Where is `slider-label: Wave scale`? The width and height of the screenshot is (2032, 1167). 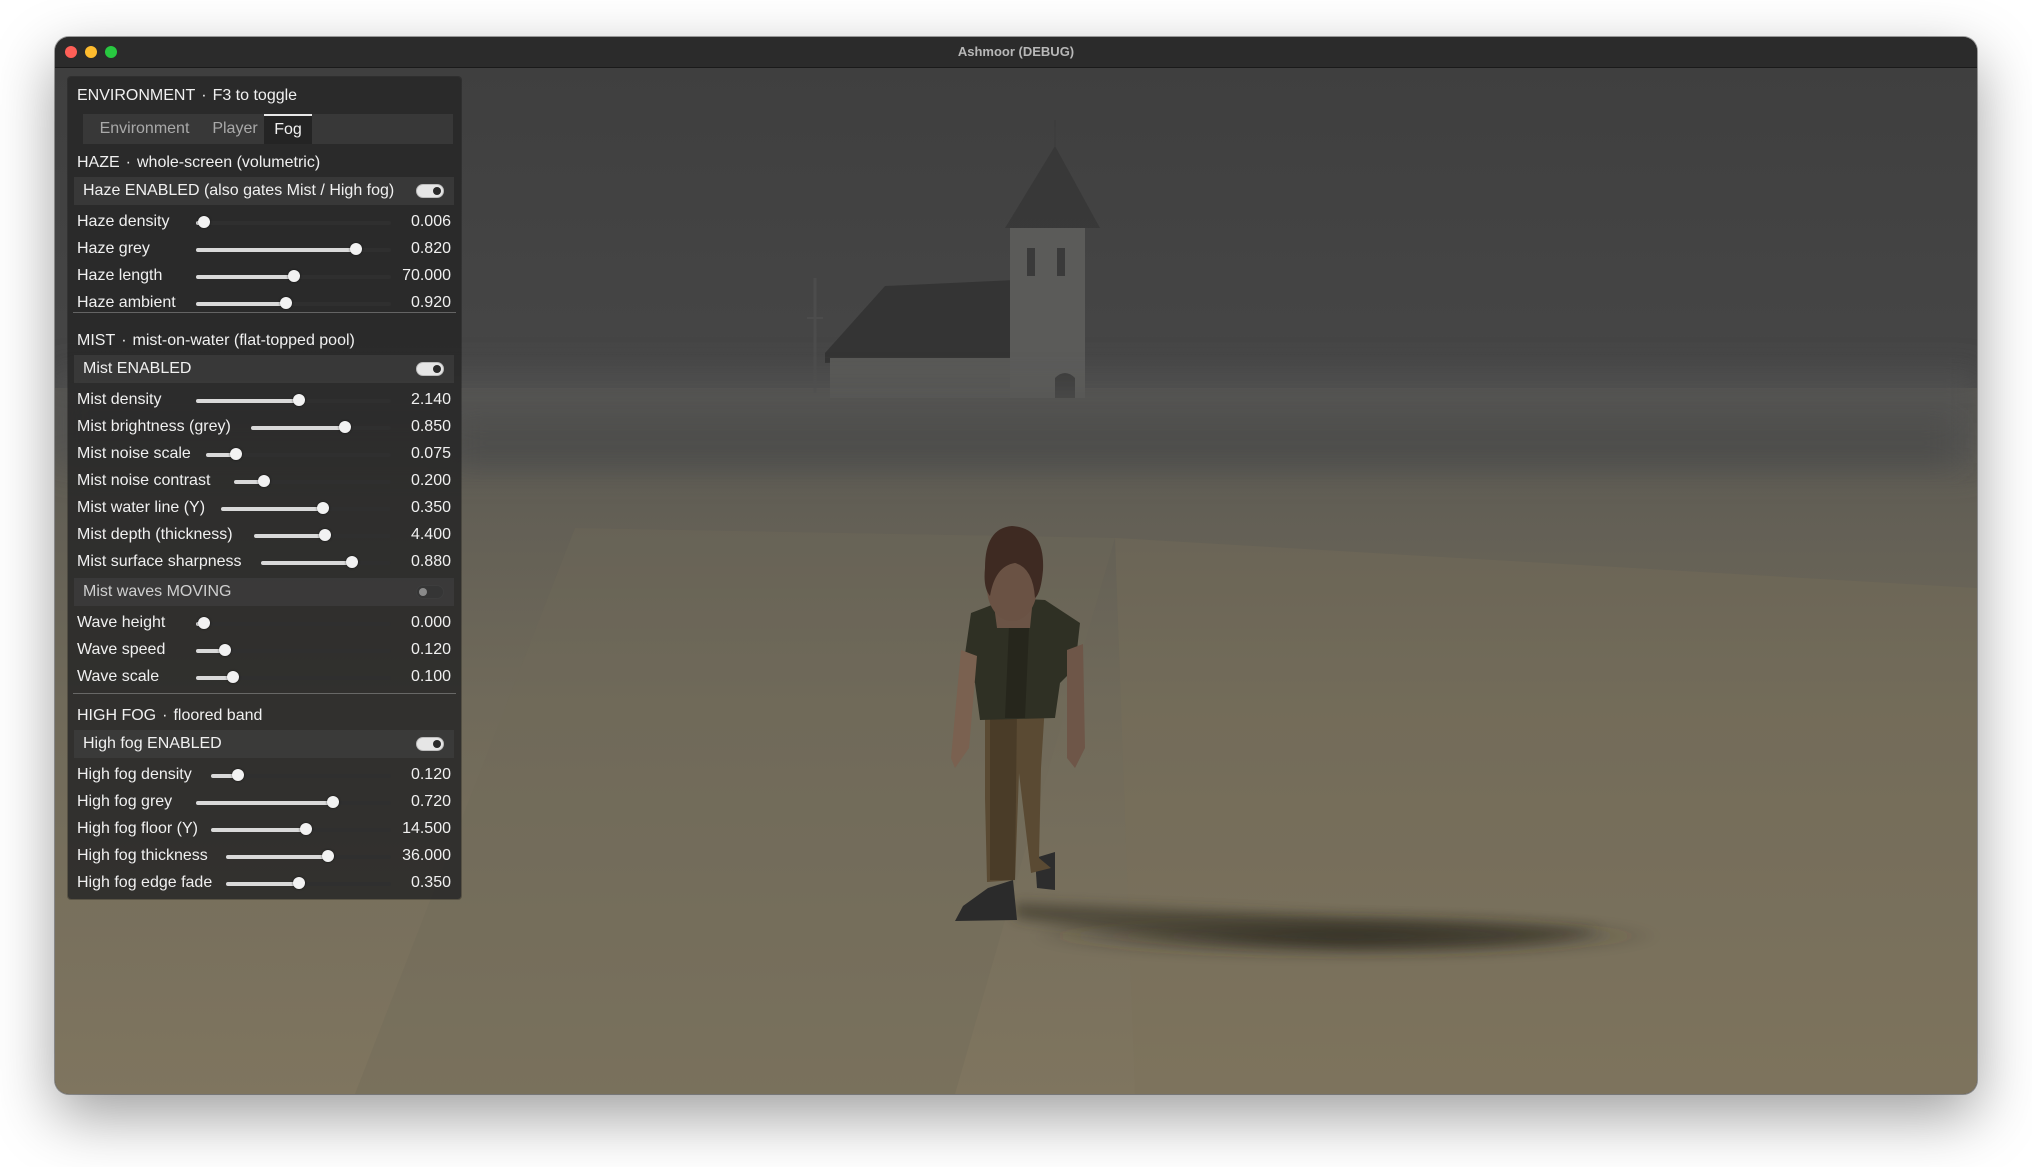 slider-label: Wave scale is located at coordinates (118, 676).